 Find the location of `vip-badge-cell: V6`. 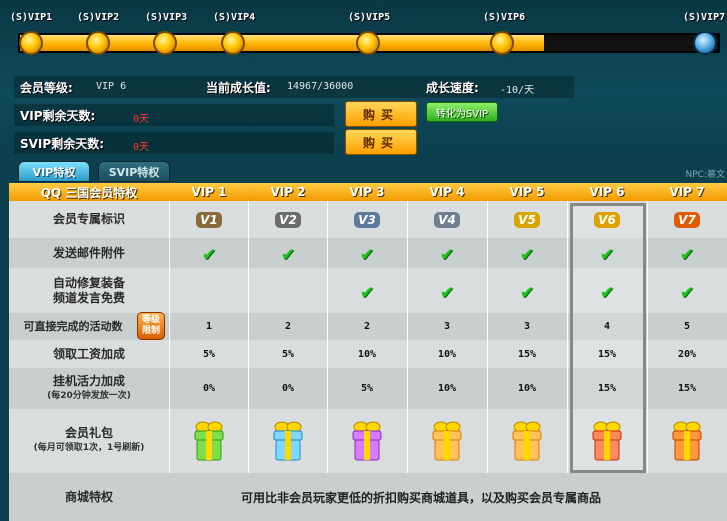

vip-badge-cell: V6 is located at coordinates (607, 219).